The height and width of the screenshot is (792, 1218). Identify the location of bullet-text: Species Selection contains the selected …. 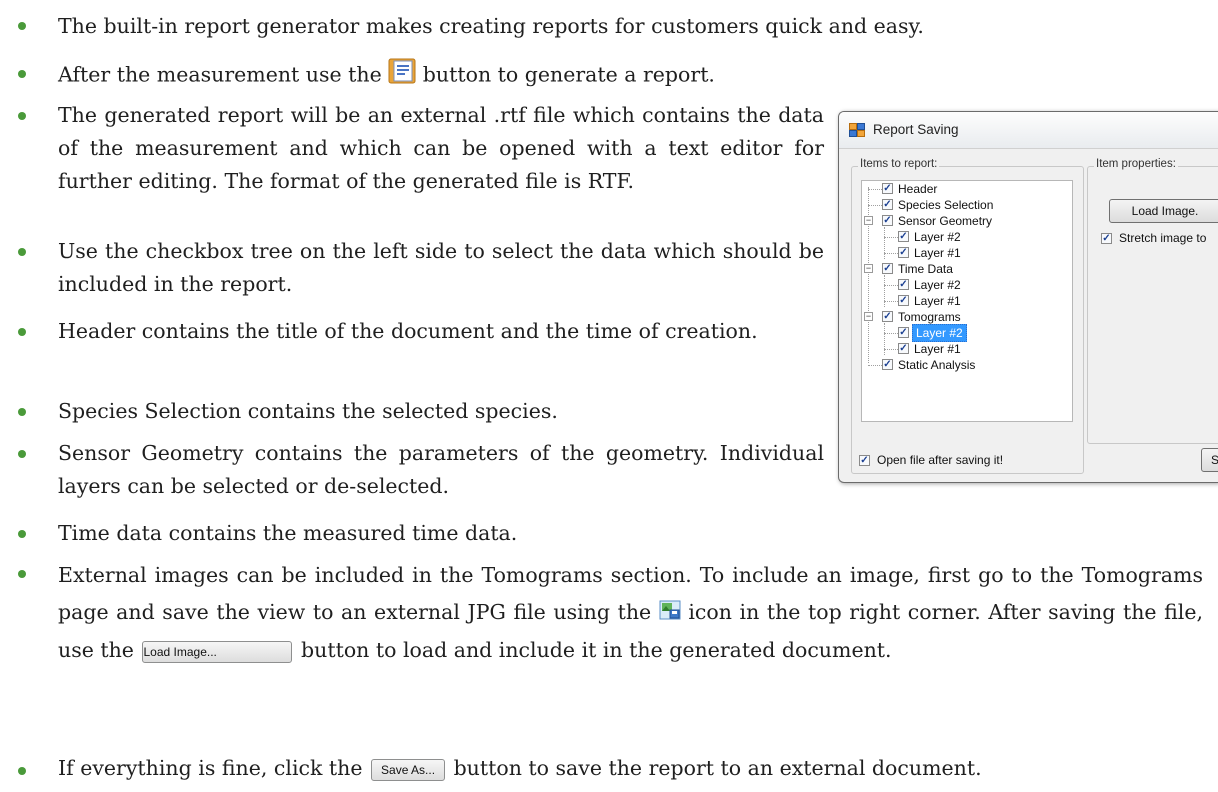
(308, 411).